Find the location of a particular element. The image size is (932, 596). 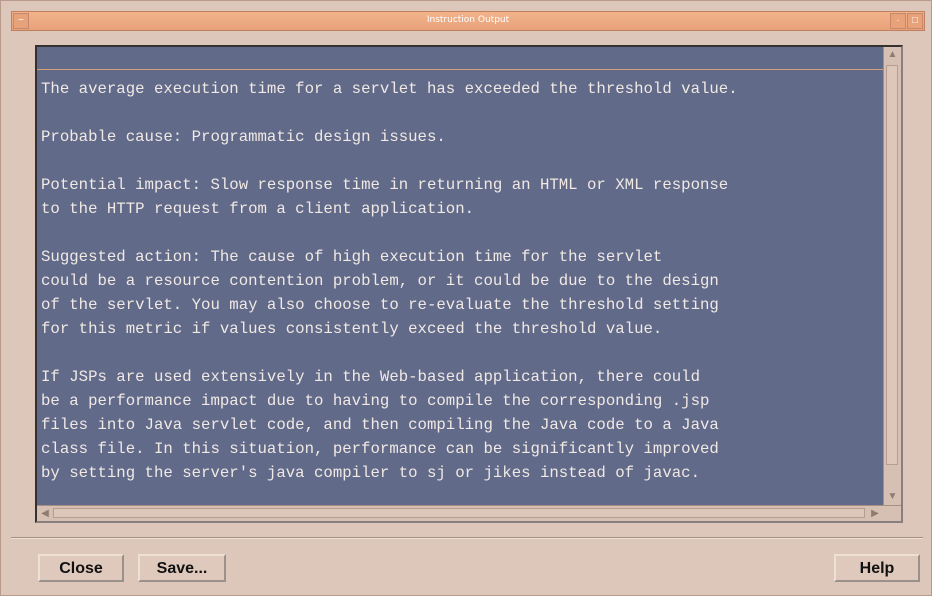

minimize-icon: · is located at coordinates (898, 21).